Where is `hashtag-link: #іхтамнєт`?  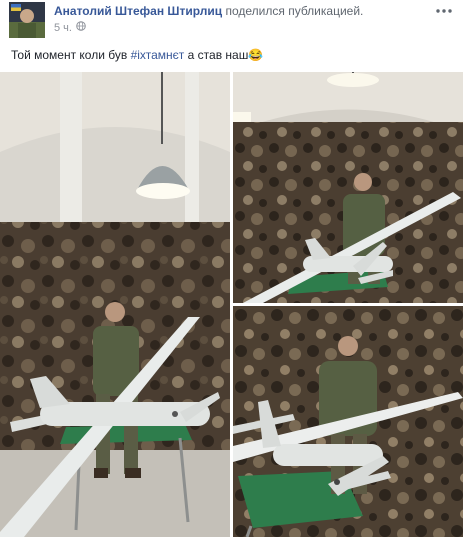 hashtag-link: #іхтамнєт is located at coordinates (158, 55).